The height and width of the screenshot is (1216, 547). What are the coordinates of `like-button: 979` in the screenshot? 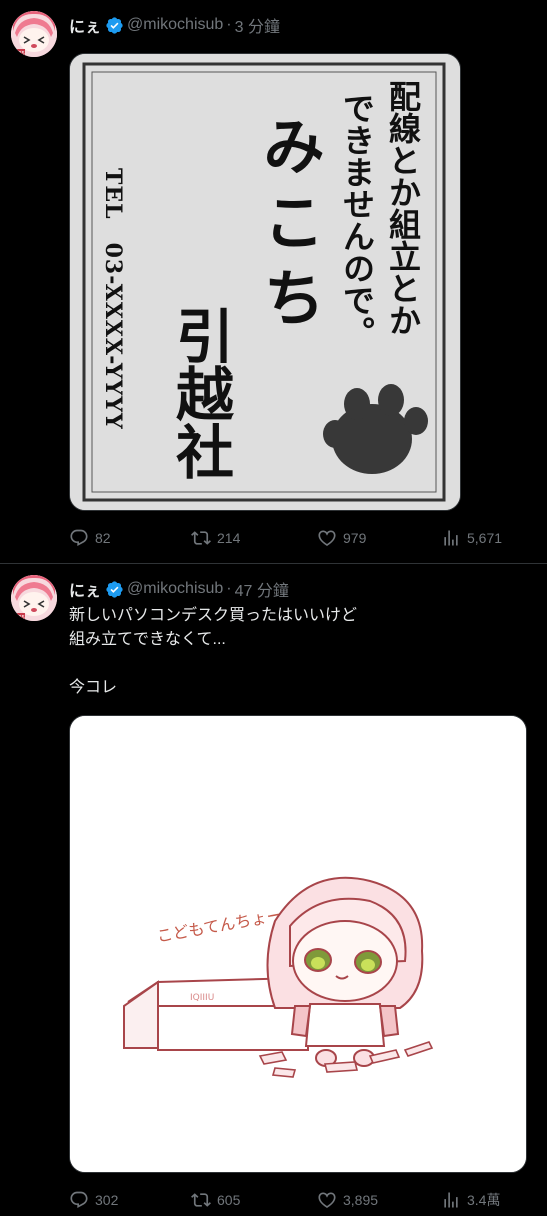 It's located at (341, 538).